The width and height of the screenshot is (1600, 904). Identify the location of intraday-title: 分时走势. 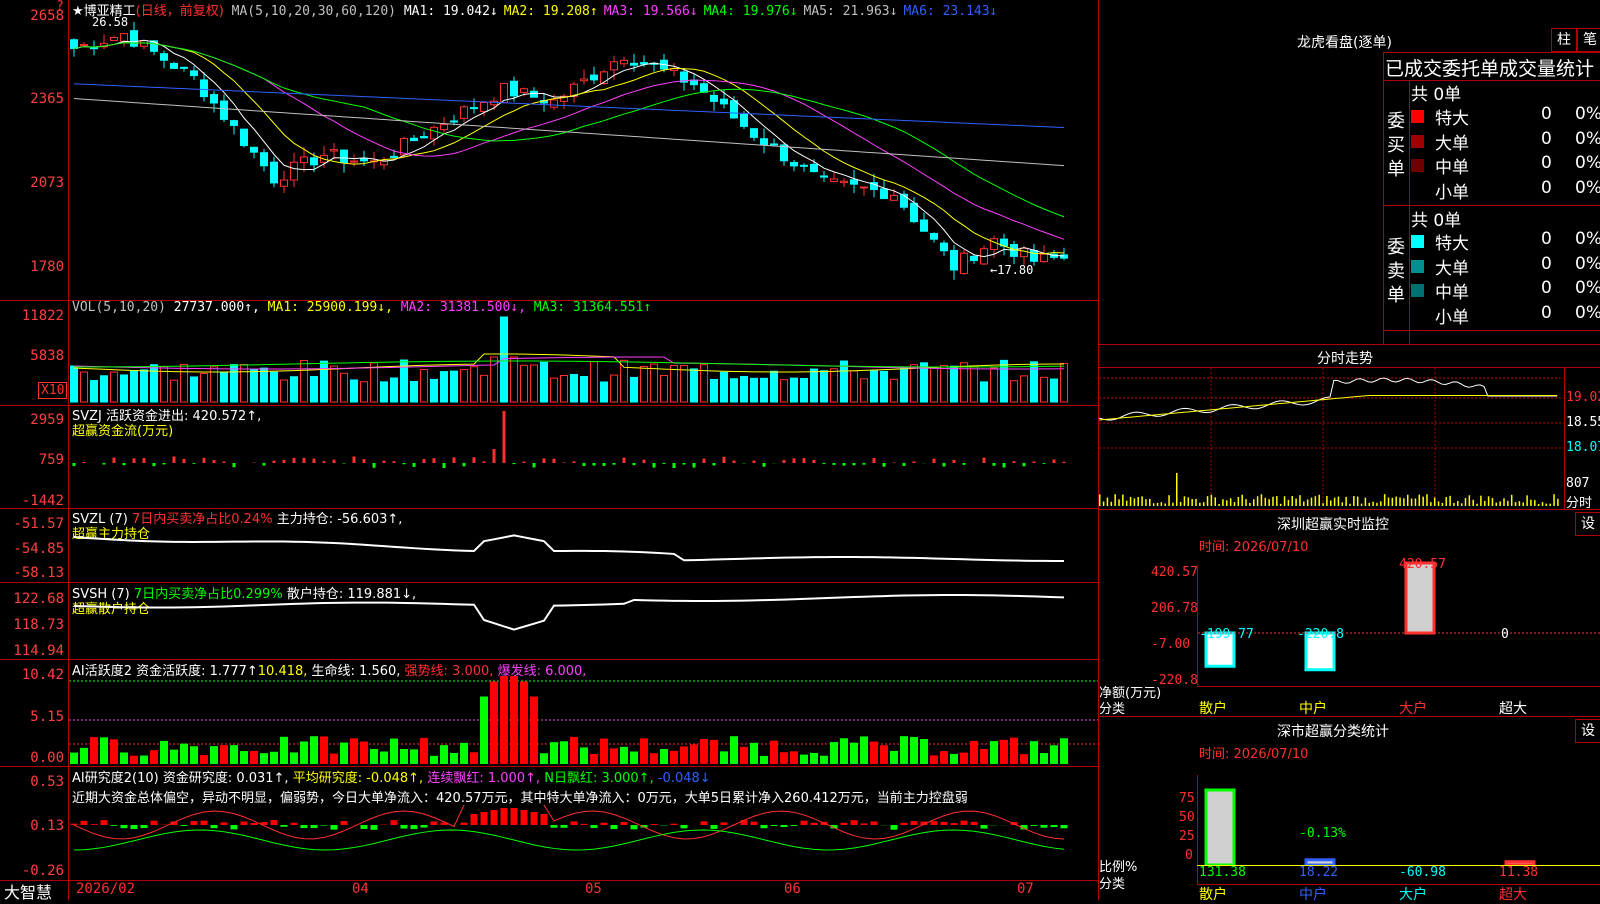
(1345, 358).